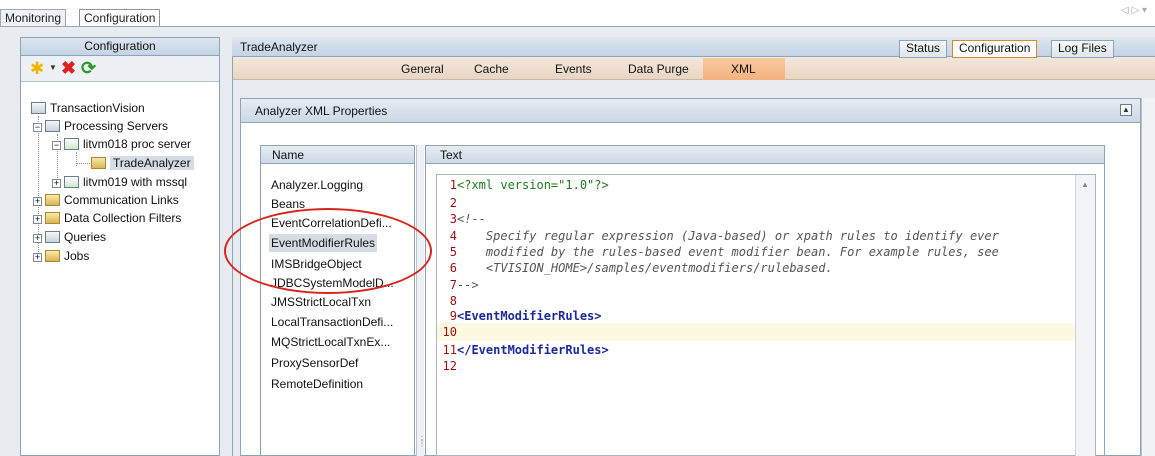 Image resolution: width=1155 pixels, height=456 pixels. What do you see at coordinates (451, 155) in the screenshot?
I see `text-column-header: Text` at bounding box center [451, 155].